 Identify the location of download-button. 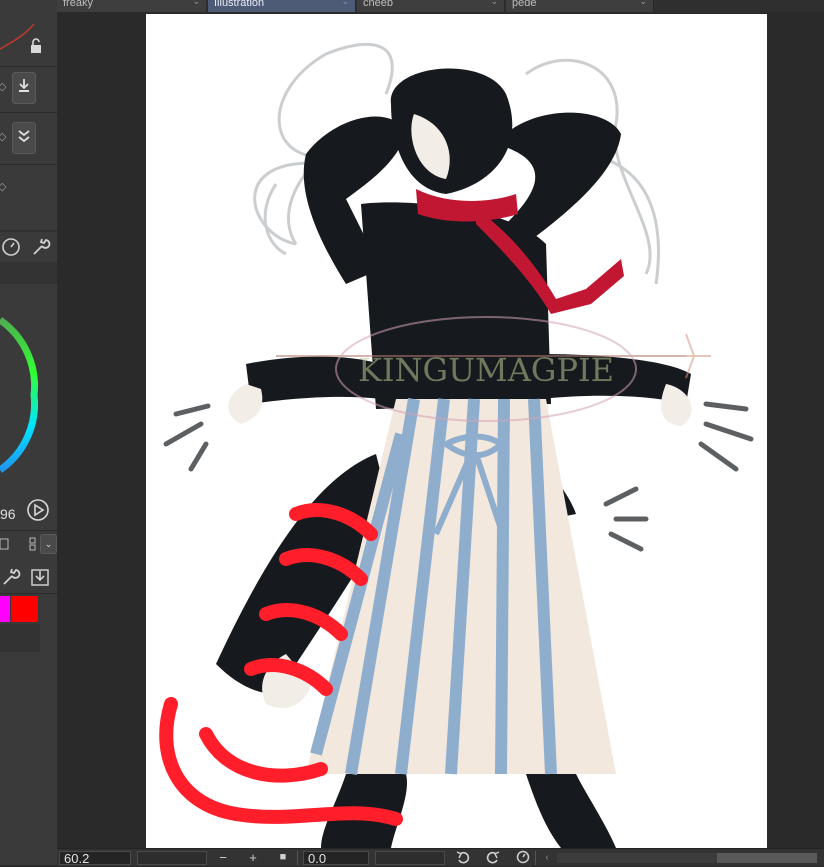
(24, 88).